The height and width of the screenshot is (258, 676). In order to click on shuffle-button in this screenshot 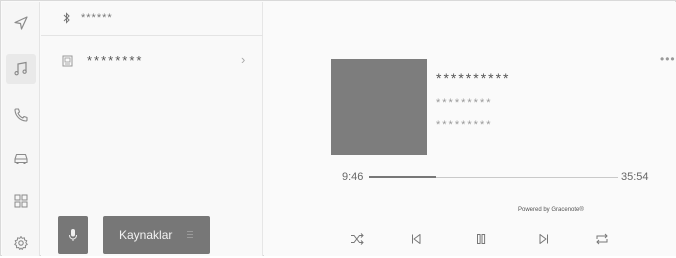, I will do `click(357, 239)`.